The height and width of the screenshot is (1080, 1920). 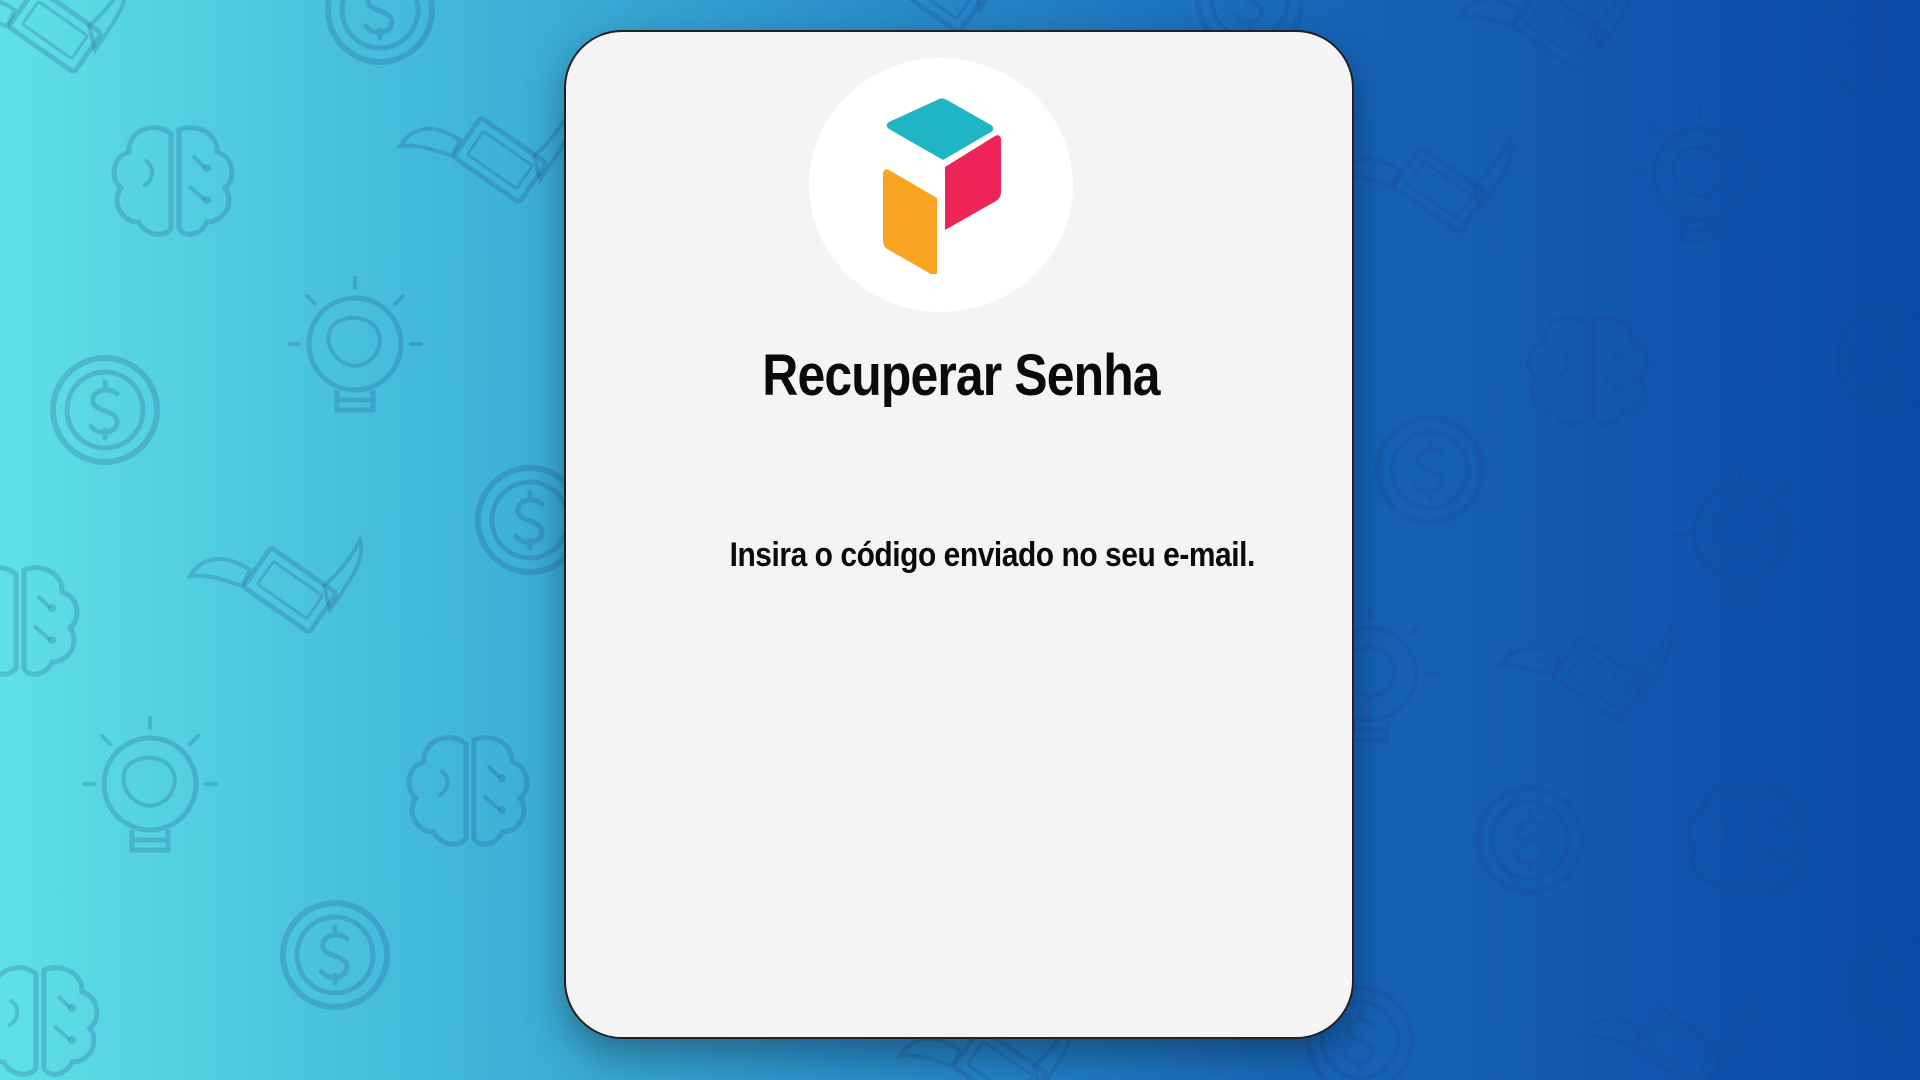 What do you see at coordinates (992, 555) in the screenshot?
I see `instruction-text: Insira o código enviado no seu e-mail.` at bounding box center [992, 555].